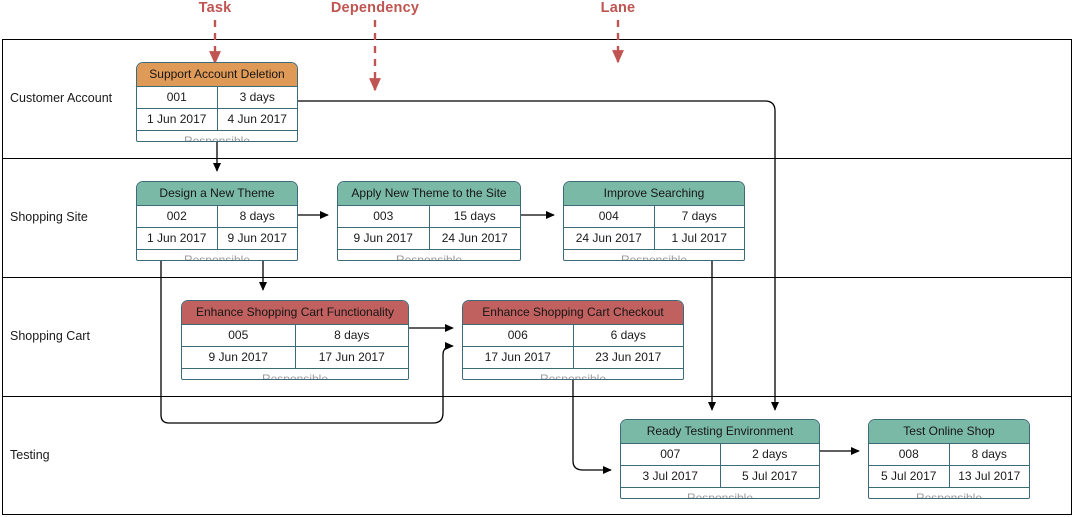  I want to click on task-id-duration-row: 004 7 days, so click(654, 217).